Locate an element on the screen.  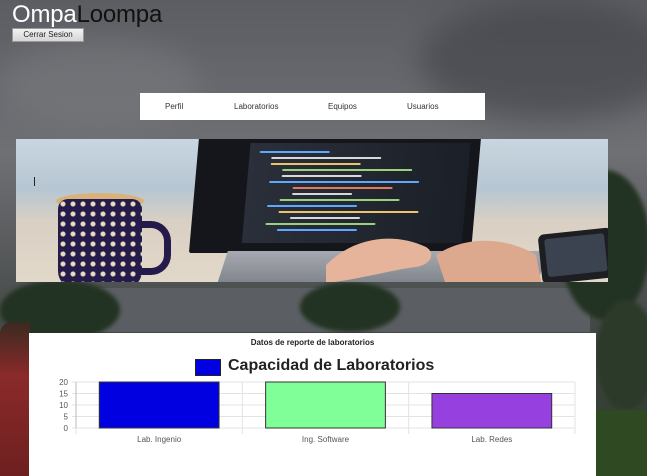
brand-part1: Ompa is located at coordinates (44, 14).